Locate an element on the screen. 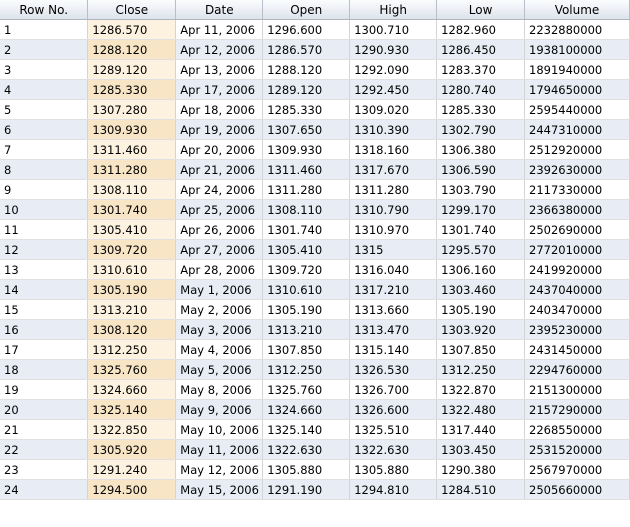 Image resolution: width=630 pixels, height=527 pixels. cell-high: 1300.710 is located at coordinates (393, 29).